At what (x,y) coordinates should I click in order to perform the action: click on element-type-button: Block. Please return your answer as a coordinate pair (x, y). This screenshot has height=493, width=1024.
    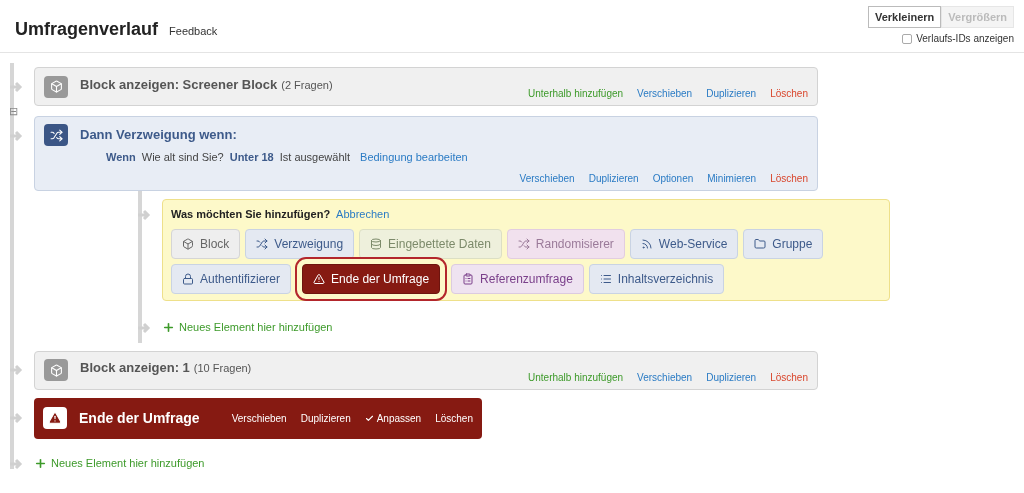
    Looking at the image, I should click on (206, 243).